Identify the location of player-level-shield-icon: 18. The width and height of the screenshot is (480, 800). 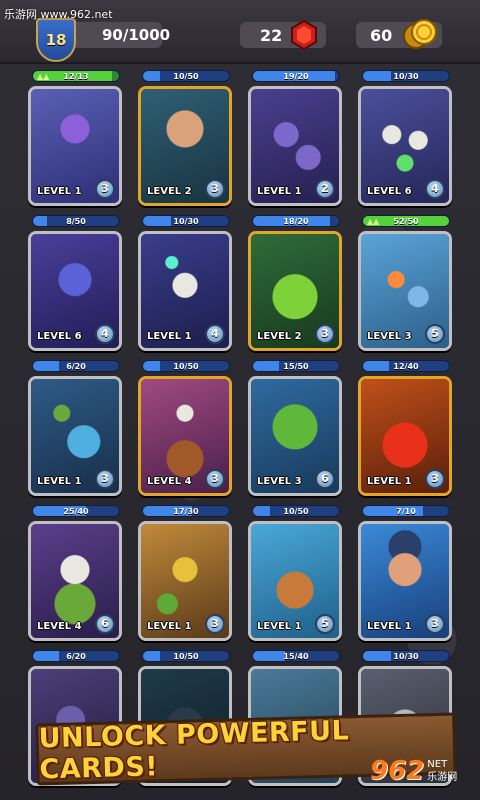
(56, 40).